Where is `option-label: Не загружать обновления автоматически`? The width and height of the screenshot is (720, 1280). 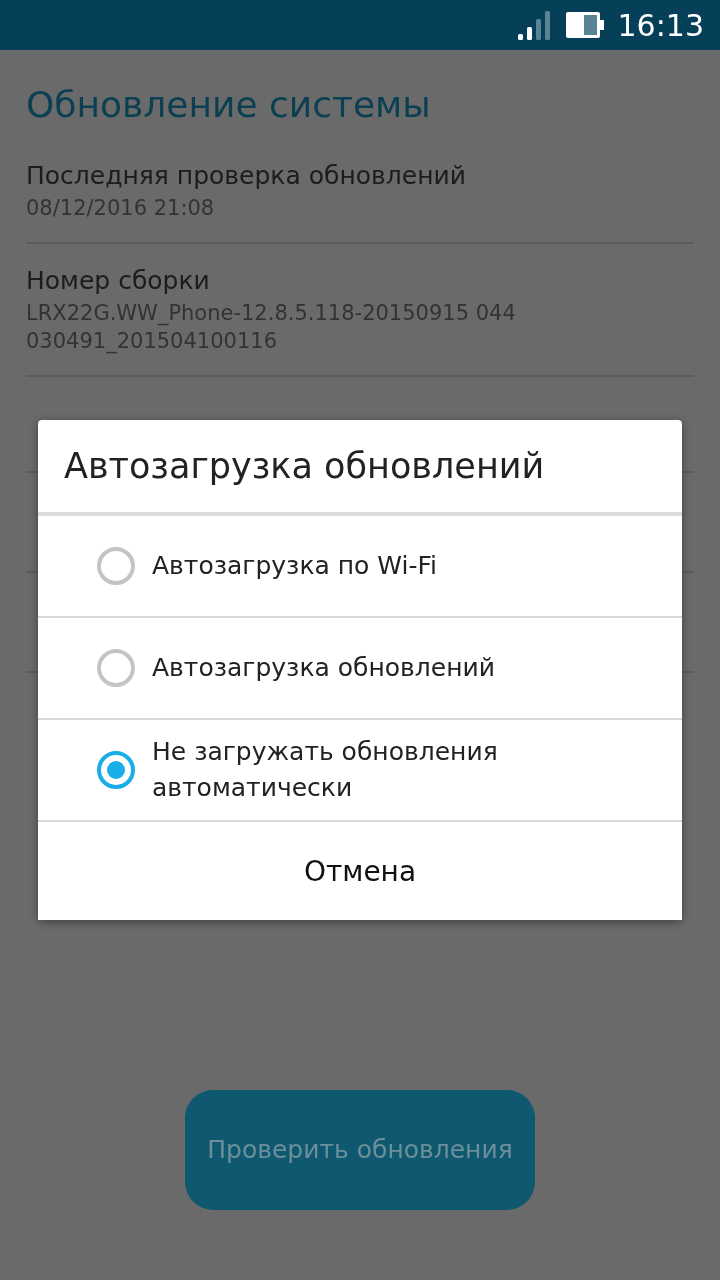
option-label: Не загружать обновления автоматически is located at coordinates (362, 770).